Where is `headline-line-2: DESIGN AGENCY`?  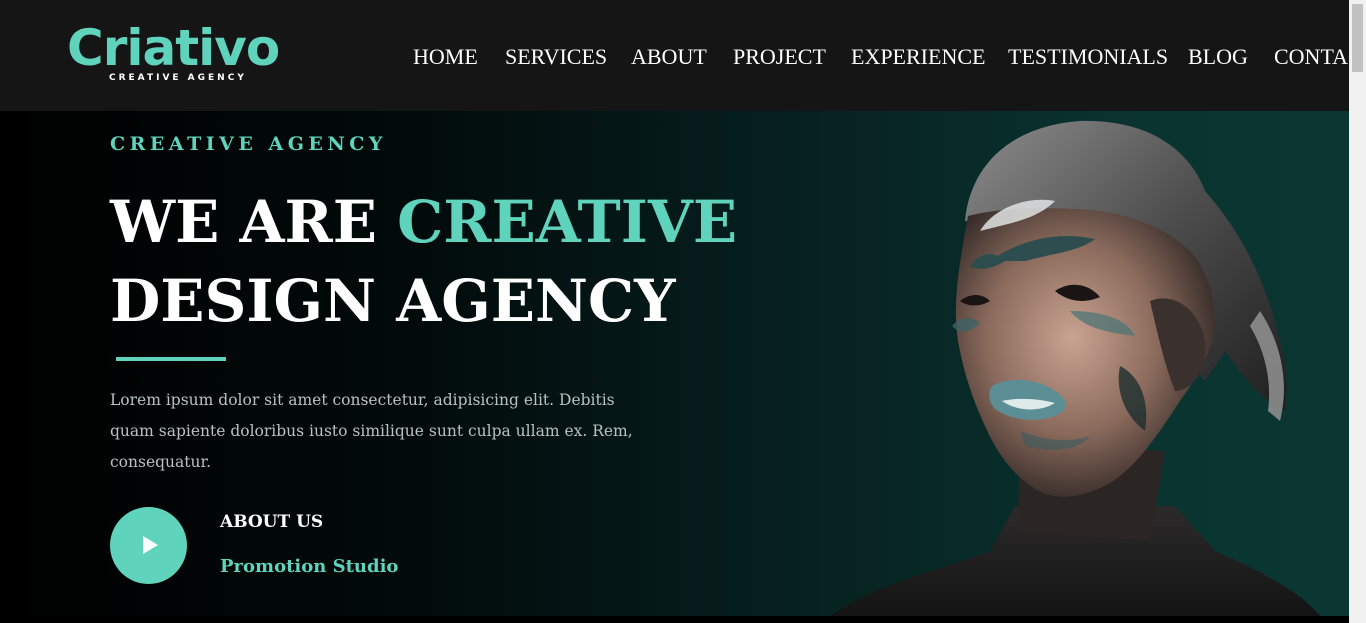
headline-line-2: DESIGN AGENCY is located at coordinates (393, 301).